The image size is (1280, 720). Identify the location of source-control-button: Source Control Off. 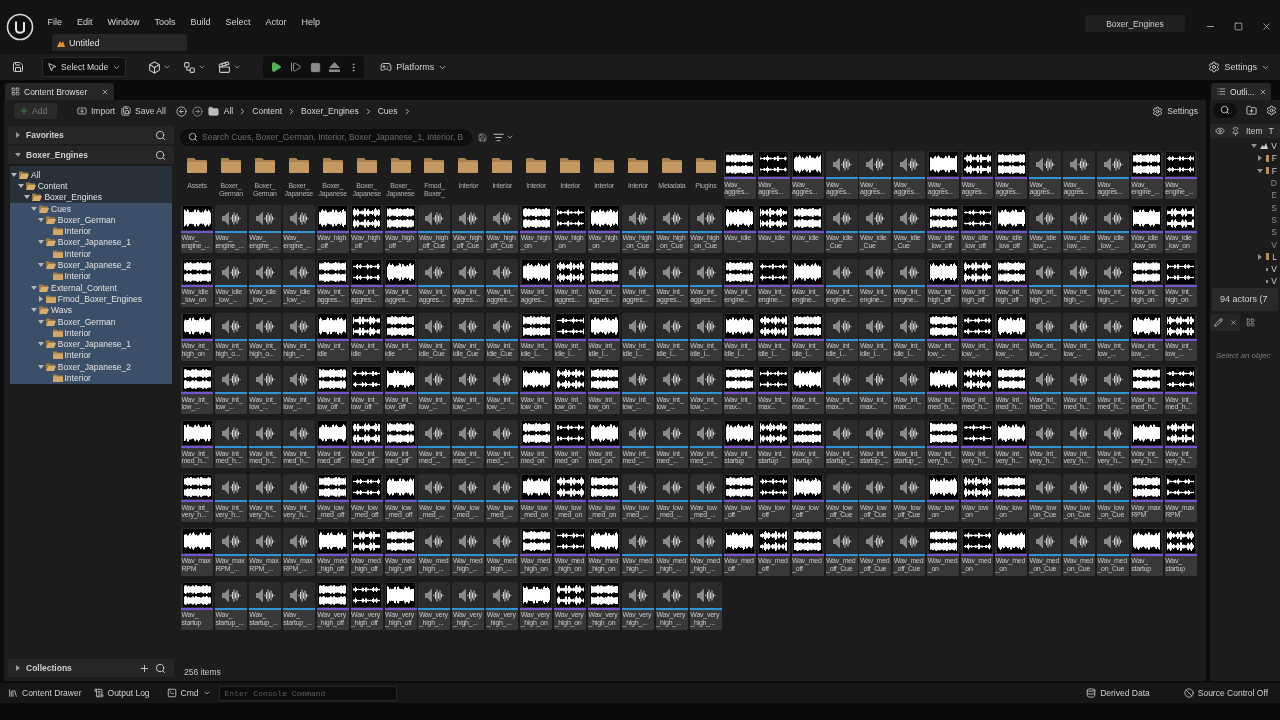
(1225, 693).